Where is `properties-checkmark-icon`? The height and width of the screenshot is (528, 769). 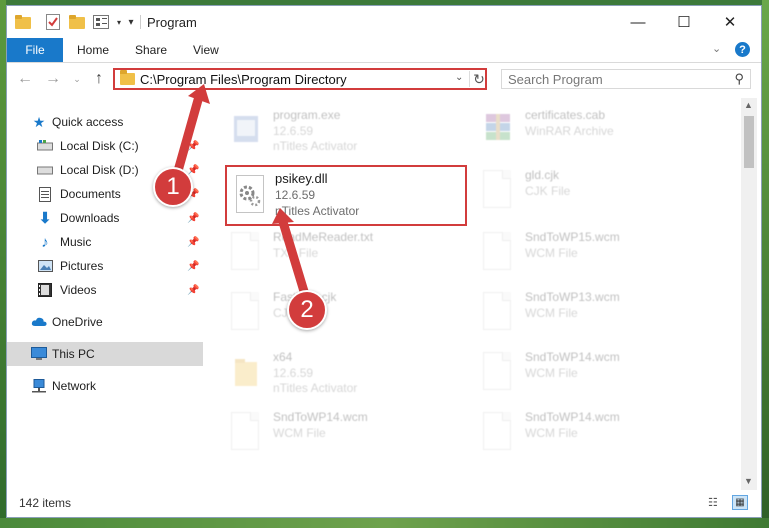
properties-checkmark-icon is located at coordinates (53, 22).